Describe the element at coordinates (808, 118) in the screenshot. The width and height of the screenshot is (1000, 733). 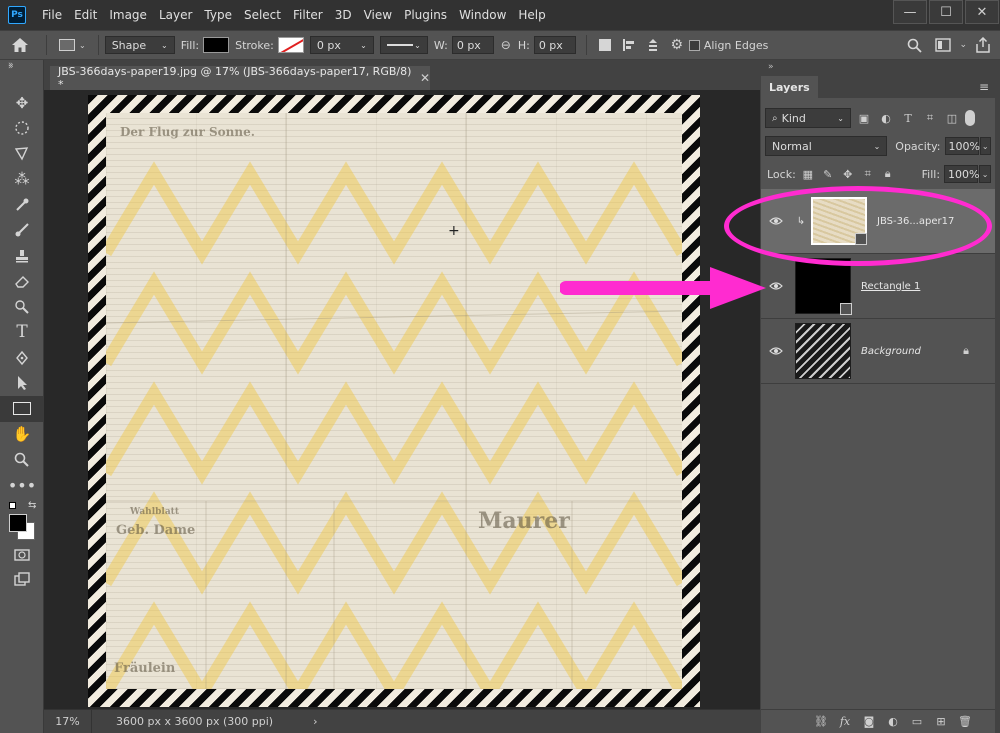
I see `filter-kind-dropdown: ⌕ Kind ⌄` at that location.